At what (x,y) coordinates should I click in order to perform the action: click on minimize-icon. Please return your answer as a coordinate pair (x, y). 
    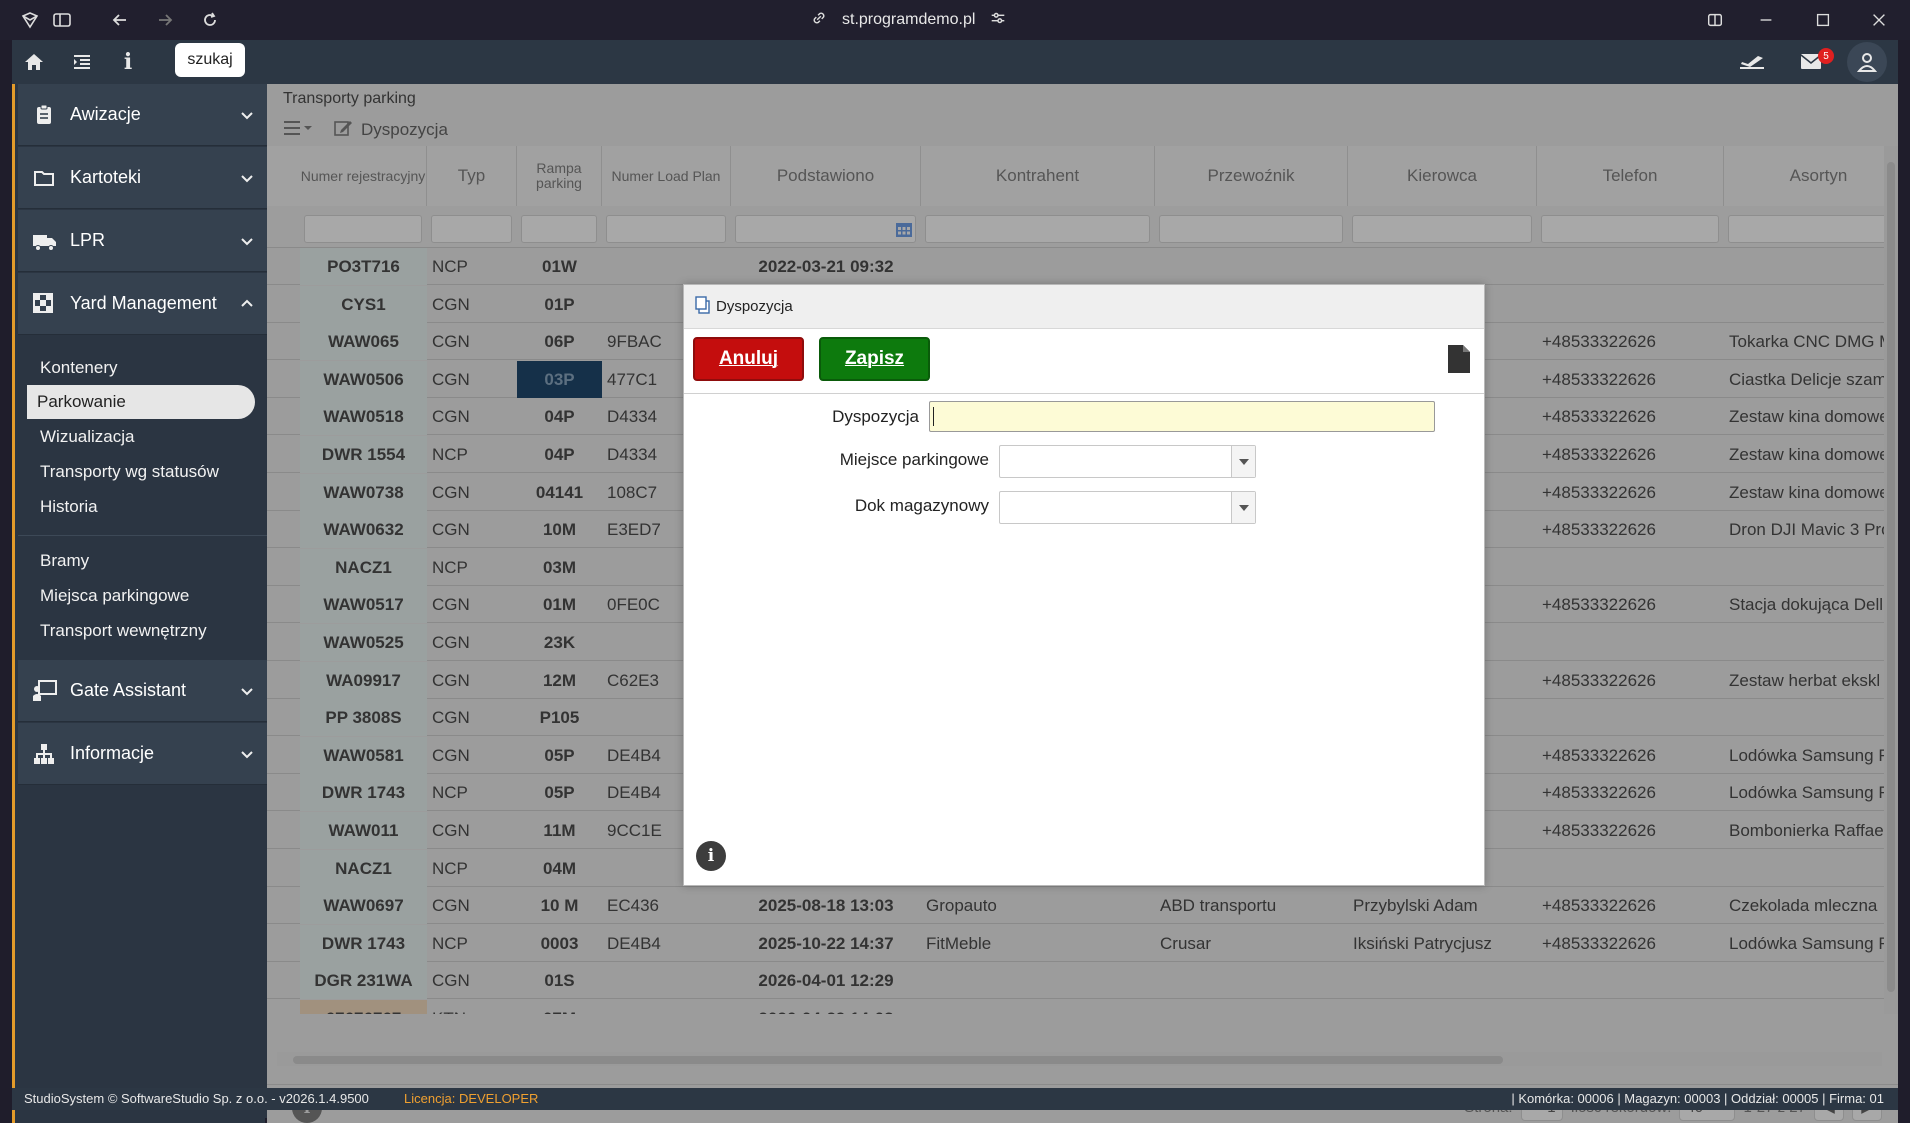
    Looking at the image, I should click on (1766, 20).